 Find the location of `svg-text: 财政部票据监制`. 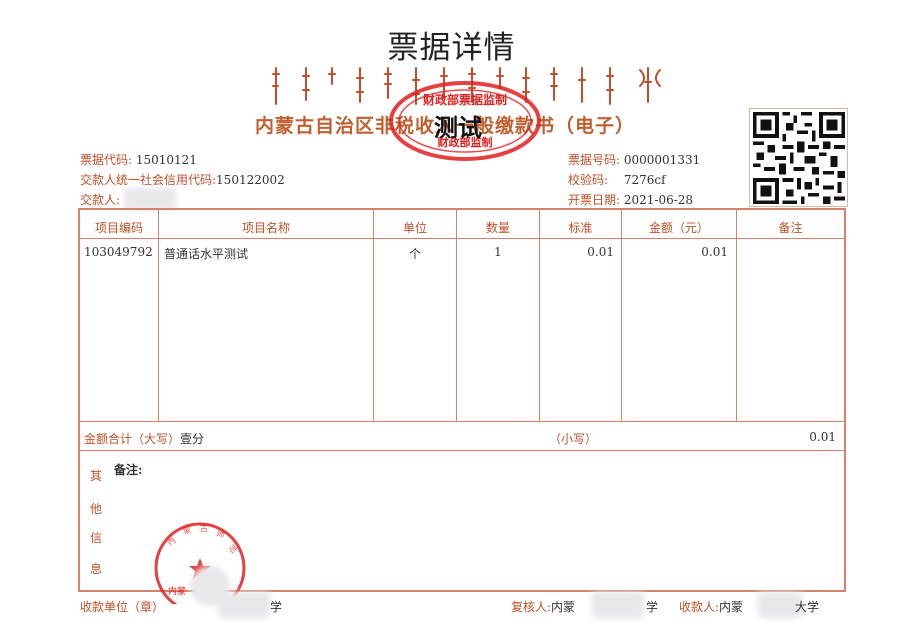

svg-text: 财政部票据监制 is located at coordinates (464, 99).